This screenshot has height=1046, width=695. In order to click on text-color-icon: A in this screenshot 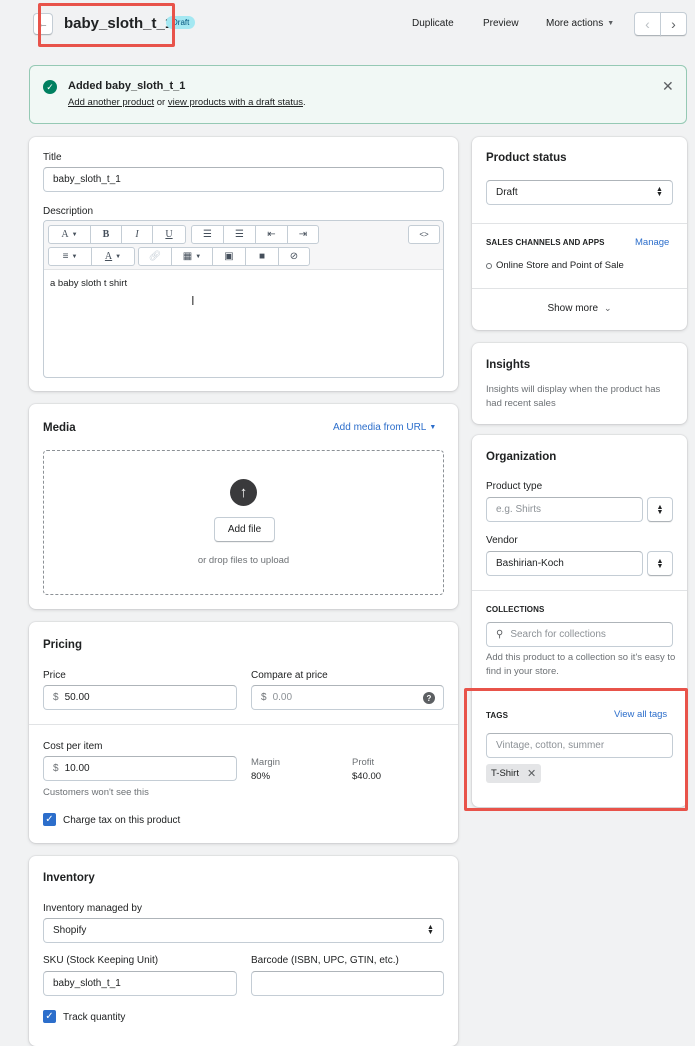, I will do `click(108, 256)`.